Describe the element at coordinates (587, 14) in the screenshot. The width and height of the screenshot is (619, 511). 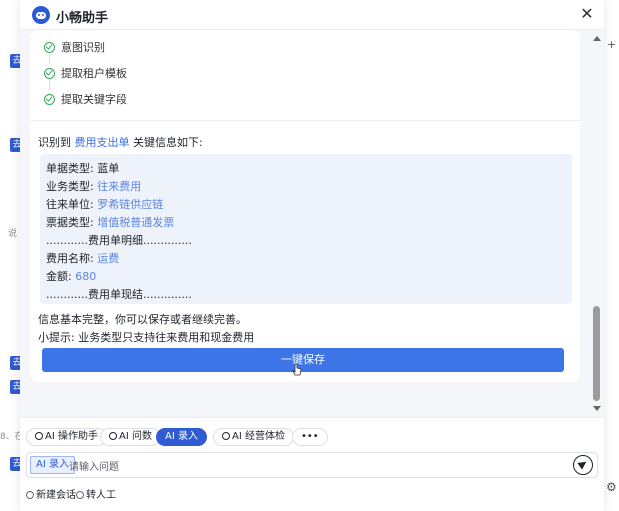
I see `close-icon: ✕` at that location.